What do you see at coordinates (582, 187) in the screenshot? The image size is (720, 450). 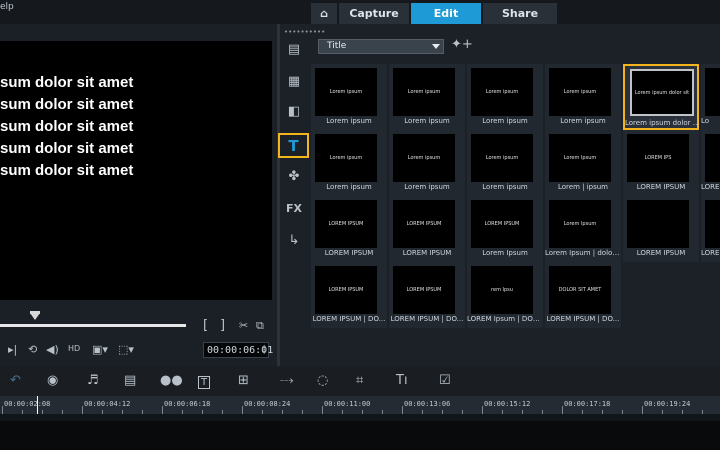 I see `title-preset-label: Lorem | ipsum` at bounding box center [582, 187].